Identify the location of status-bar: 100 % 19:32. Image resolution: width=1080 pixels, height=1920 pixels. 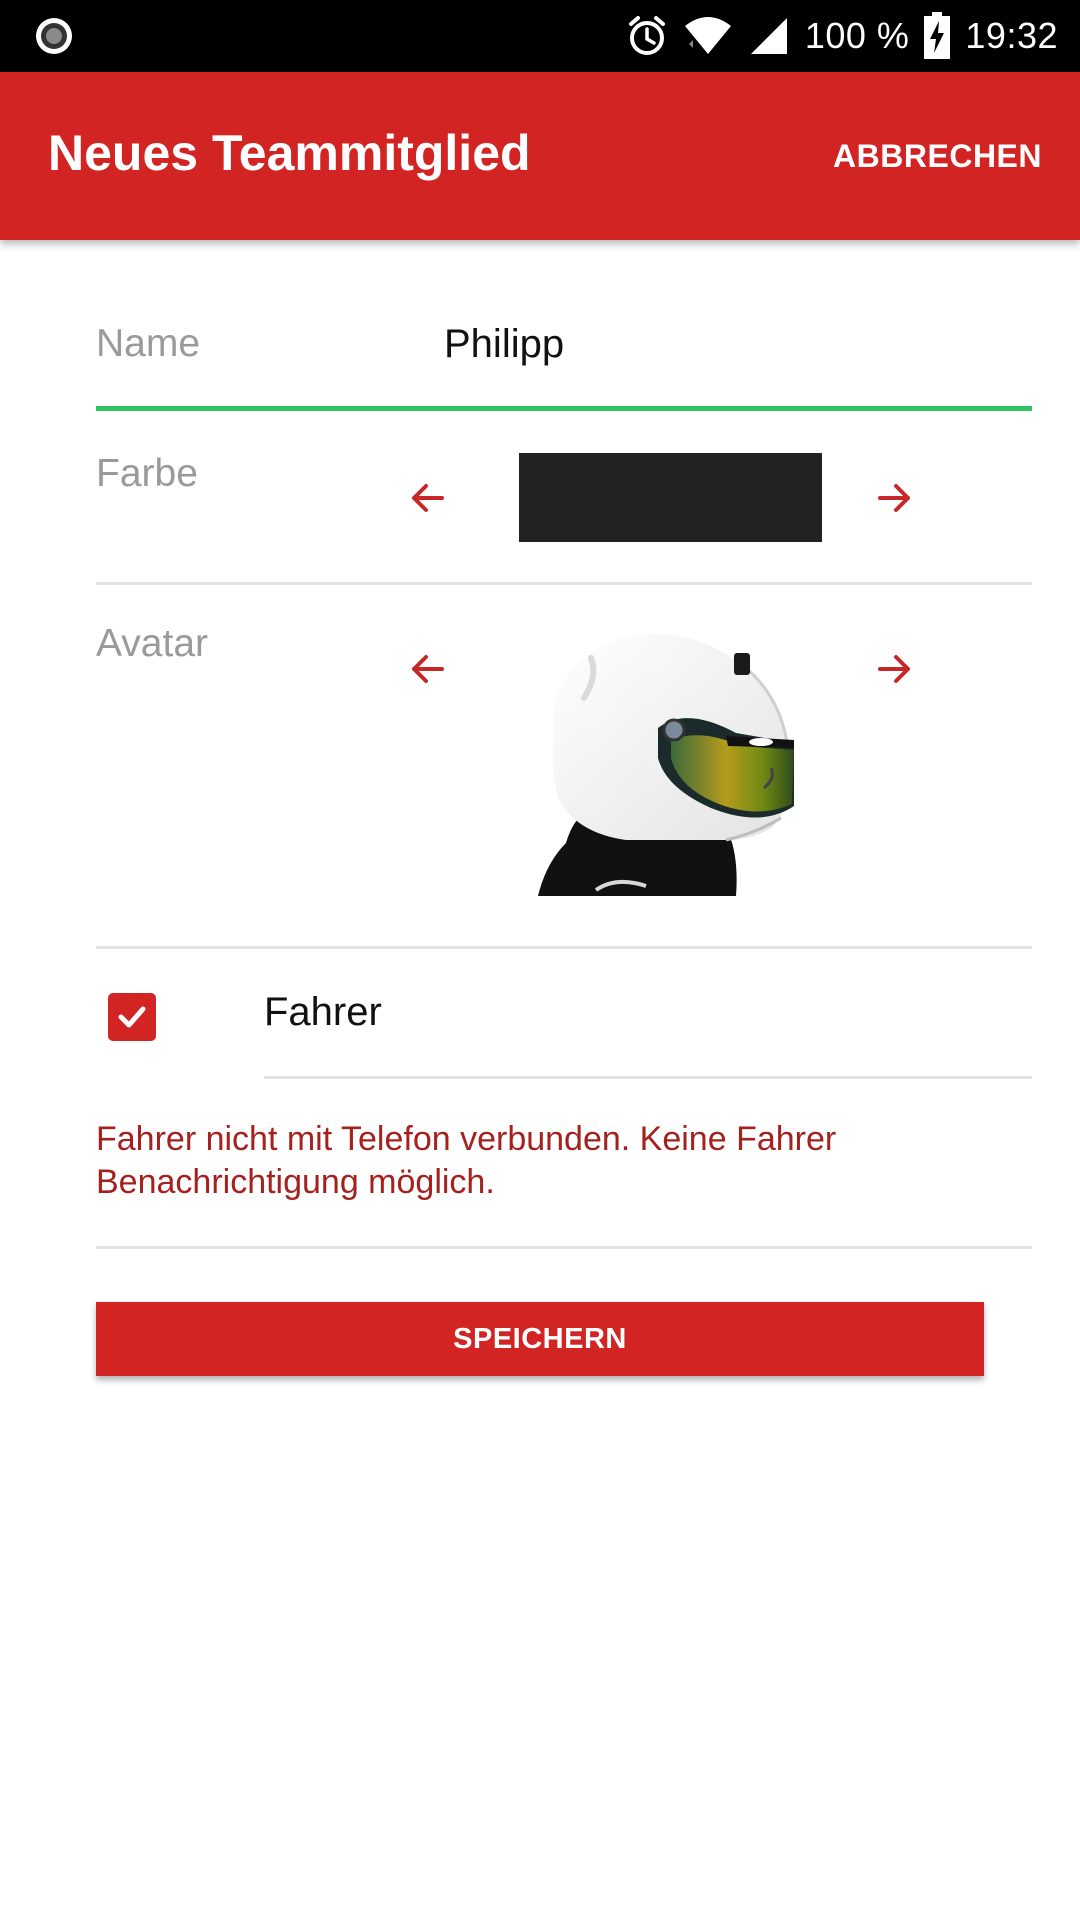
(540, 36).